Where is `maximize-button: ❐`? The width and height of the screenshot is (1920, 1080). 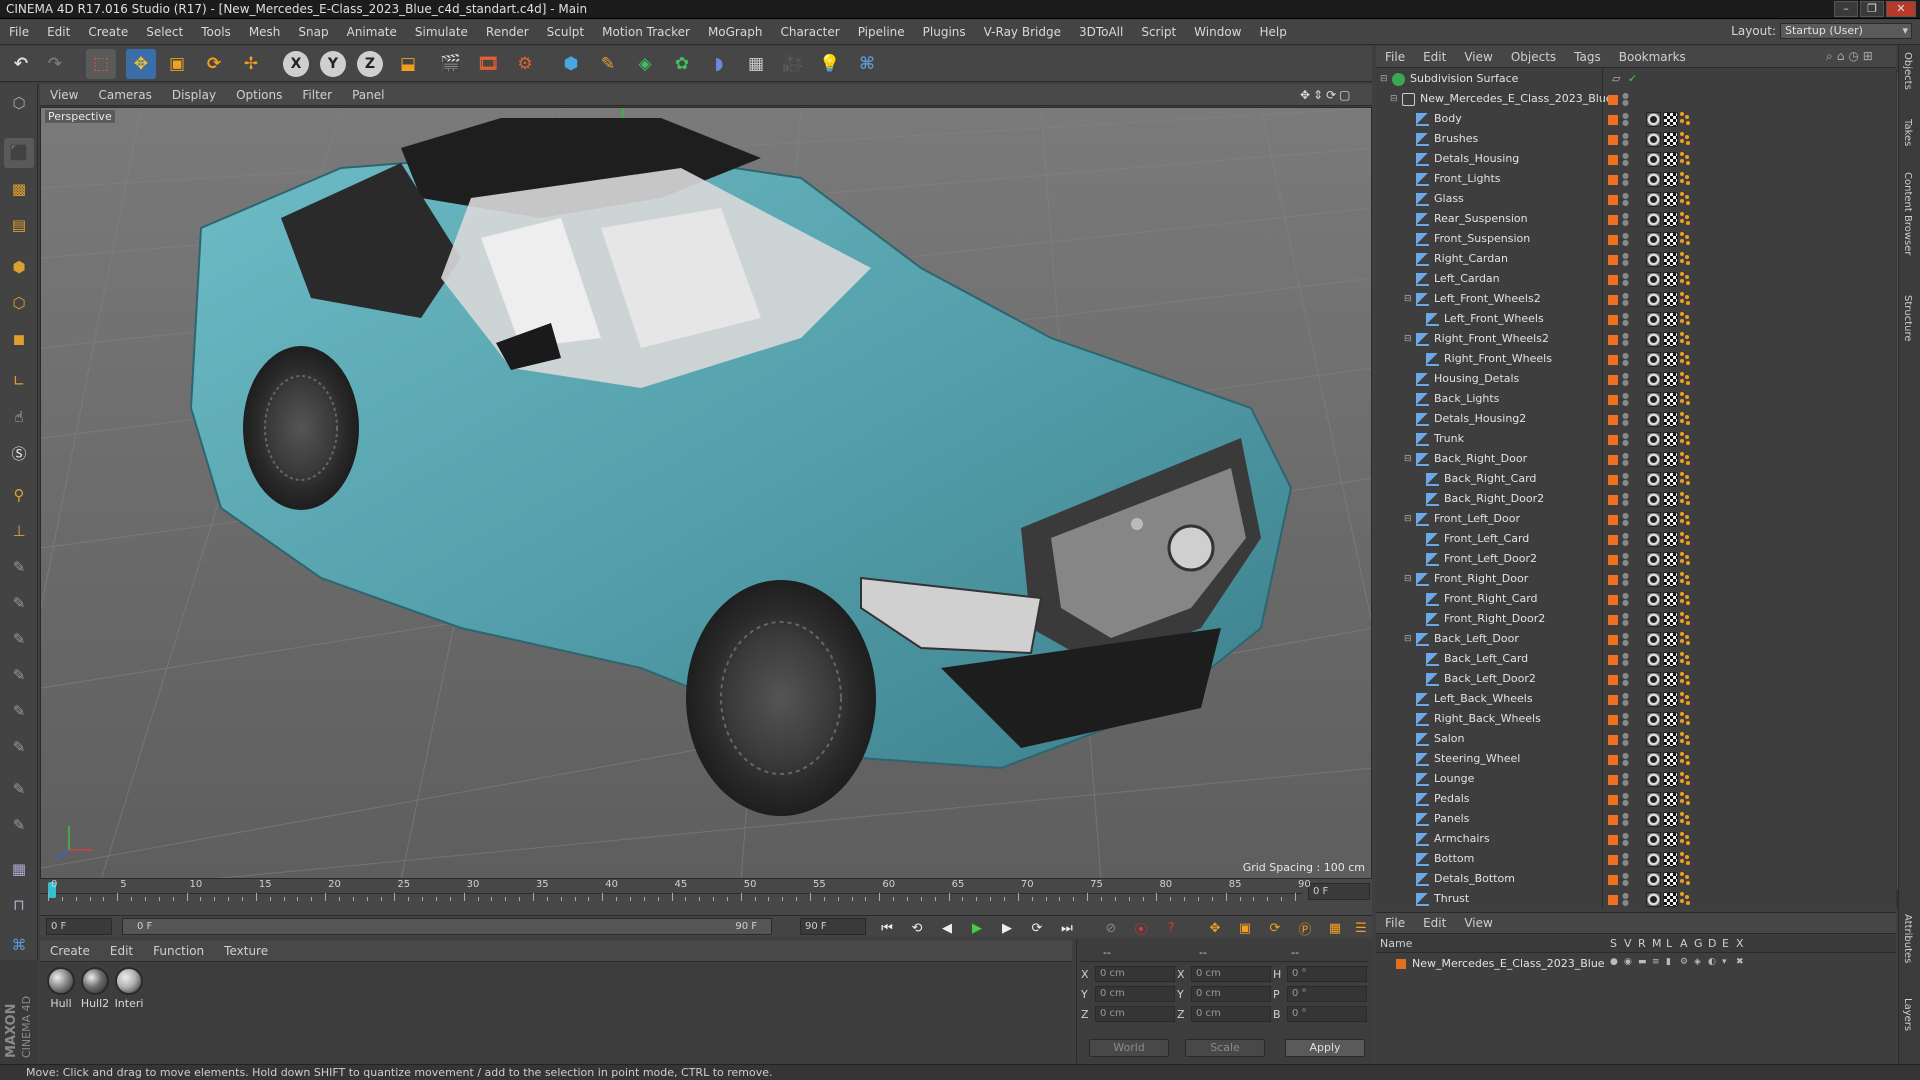
maximize-button: ❐ is located at coordinates (1872, 9).